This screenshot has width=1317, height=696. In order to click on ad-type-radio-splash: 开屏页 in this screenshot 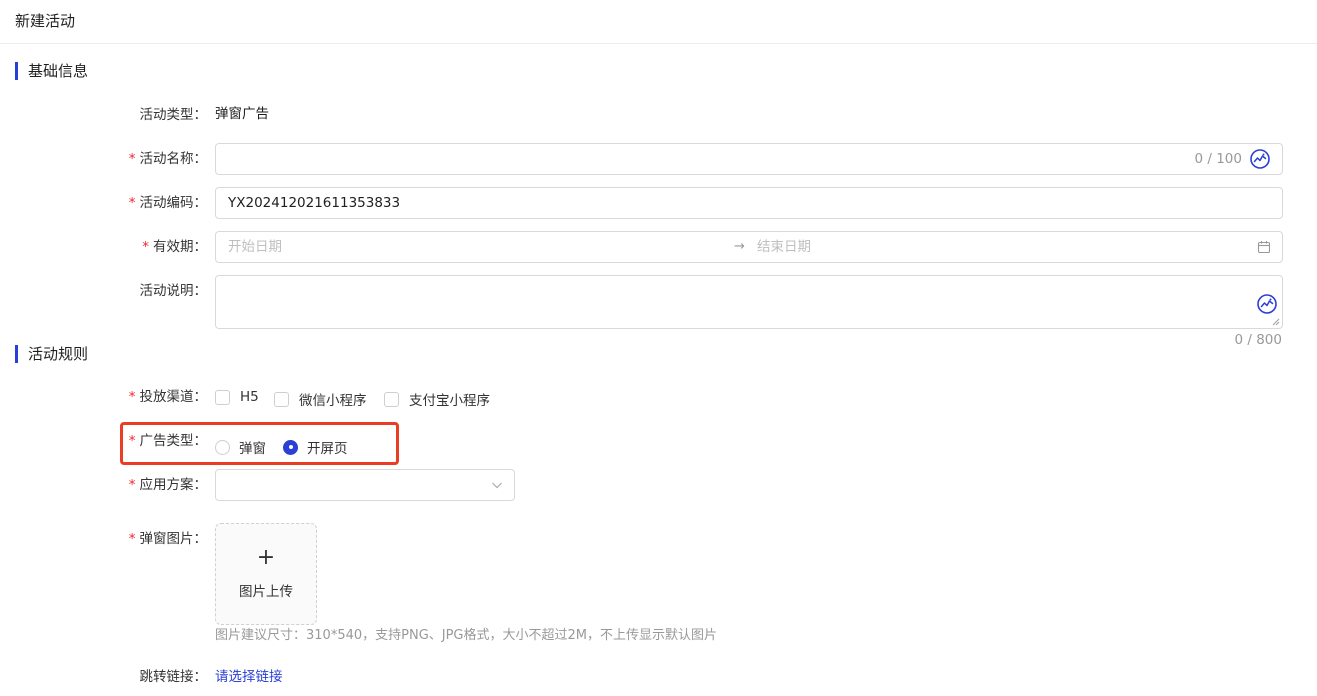, I will do `click(315, 447)`.